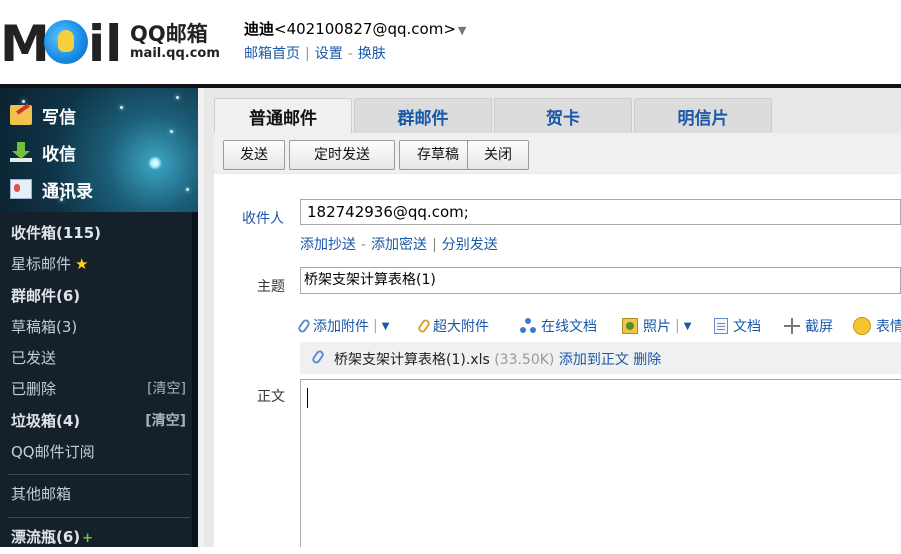 This screenshot has width=901, height=554. I want to click on delete-attachment-link: 删除, so click(647, 360).